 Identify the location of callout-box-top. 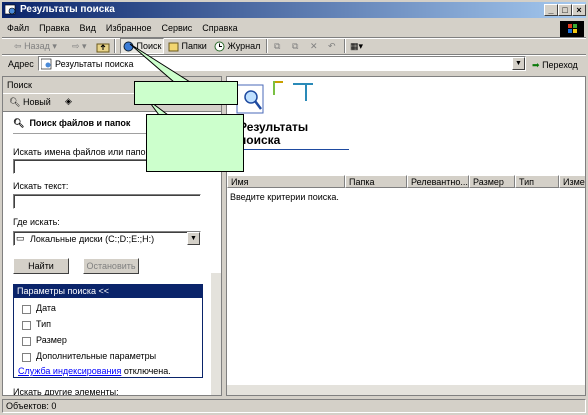
(186, 93).